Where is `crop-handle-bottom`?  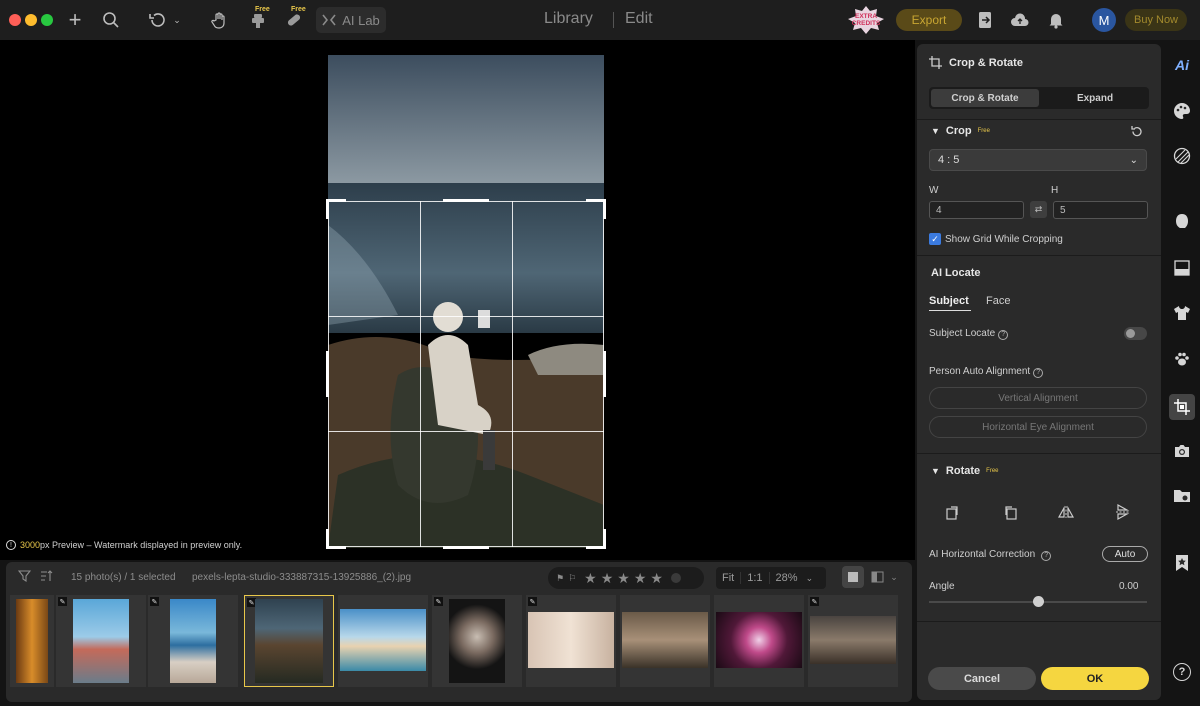 crop-handle-bottom is located at coordinates (466, 547).